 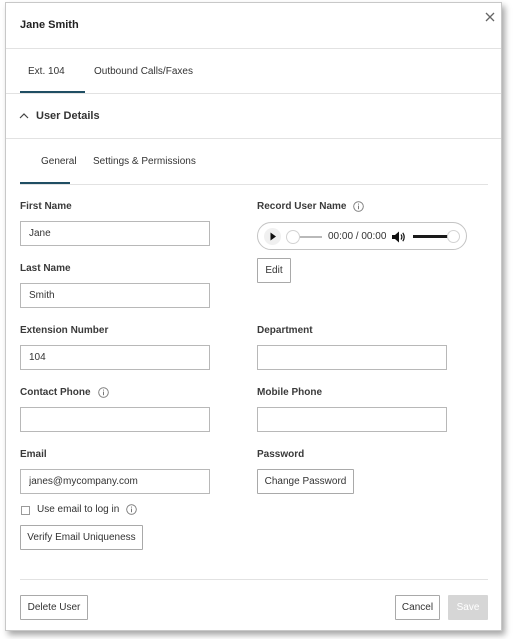 What do you see at coordinates (55, 392) in the screenshot?
I see `contact-phone-label: Contact Phone` at bounding box center [55, 392].